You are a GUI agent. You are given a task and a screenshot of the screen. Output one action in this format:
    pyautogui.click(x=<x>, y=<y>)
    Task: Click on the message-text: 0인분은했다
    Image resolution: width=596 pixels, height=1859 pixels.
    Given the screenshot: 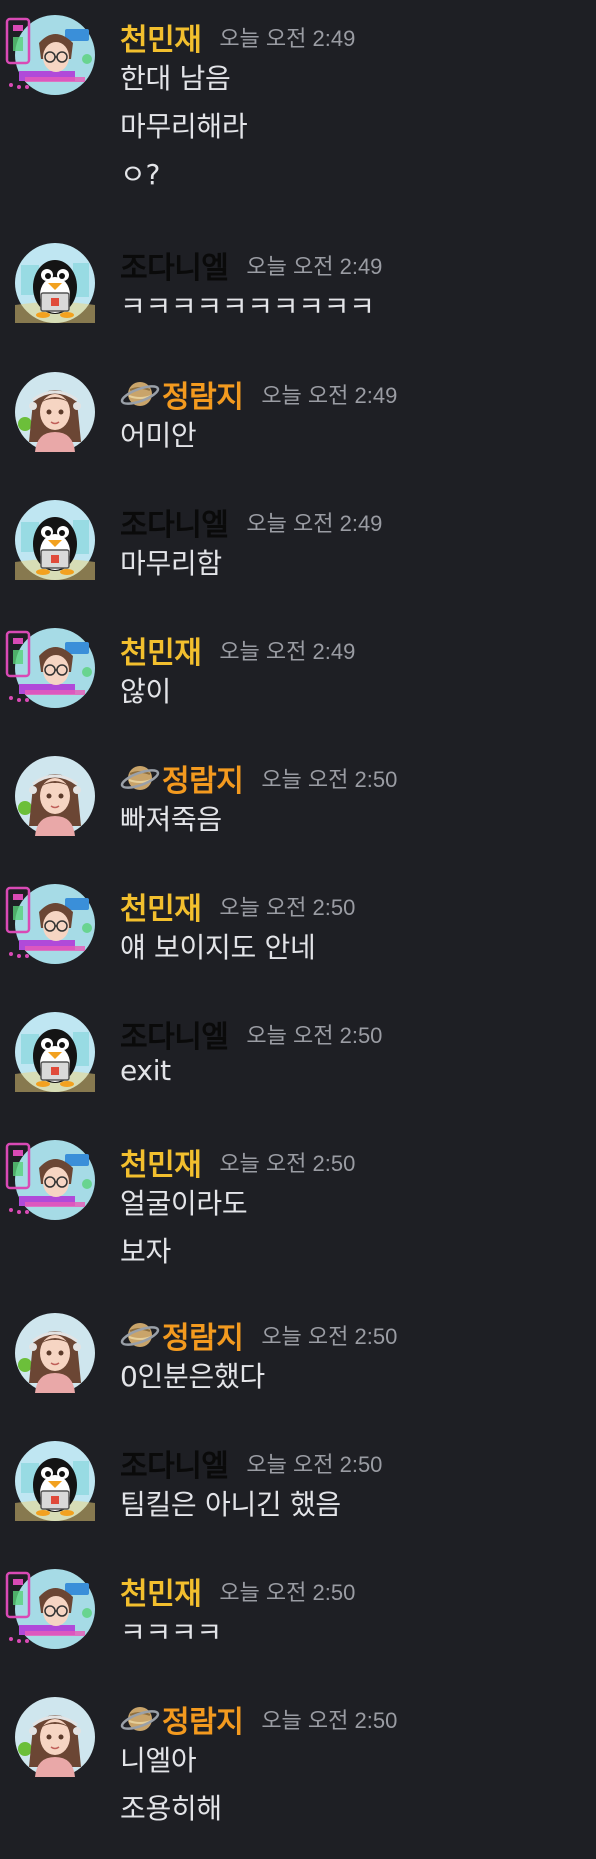 What is the action you would take?
    pyautogui.click(x=192, y=1376)
    